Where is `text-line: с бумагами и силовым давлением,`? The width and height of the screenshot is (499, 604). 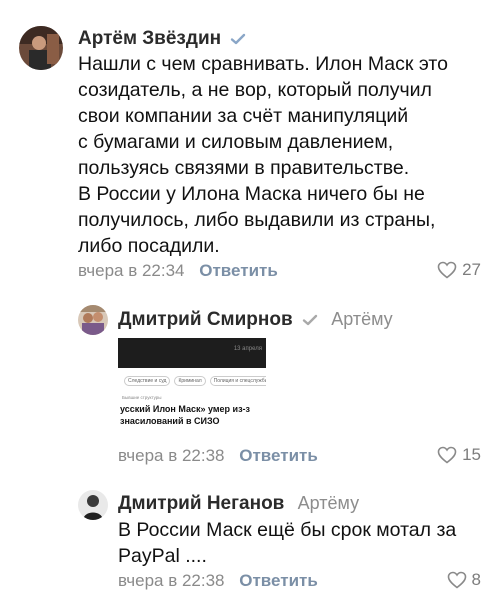
text-line: с бумагами и силовым давлением, is located at coordinates (236, 142).